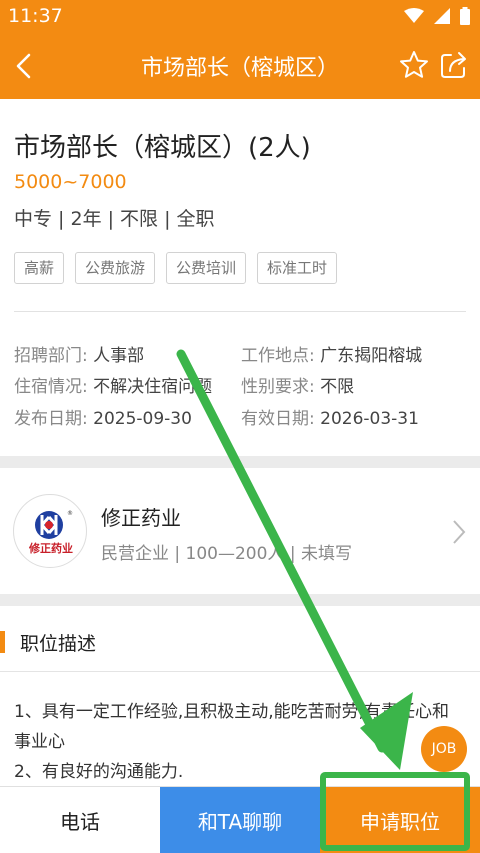 The image size is (480, 853). Describe the element at coordinates (2, 642) in the screenshot. I see `section-accent-bar` at that location.